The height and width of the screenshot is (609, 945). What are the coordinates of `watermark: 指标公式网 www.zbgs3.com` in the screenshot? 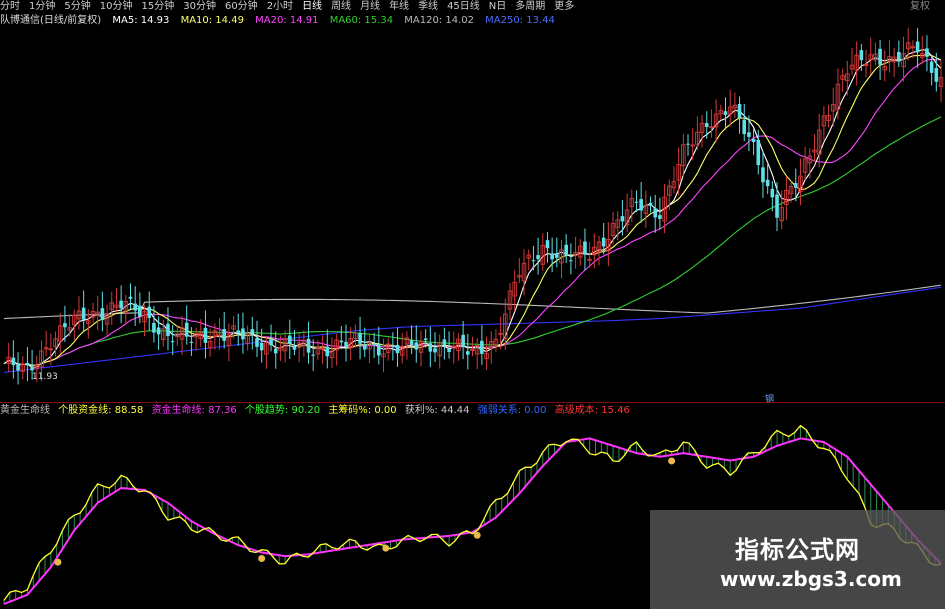 It's located at (797, 559).